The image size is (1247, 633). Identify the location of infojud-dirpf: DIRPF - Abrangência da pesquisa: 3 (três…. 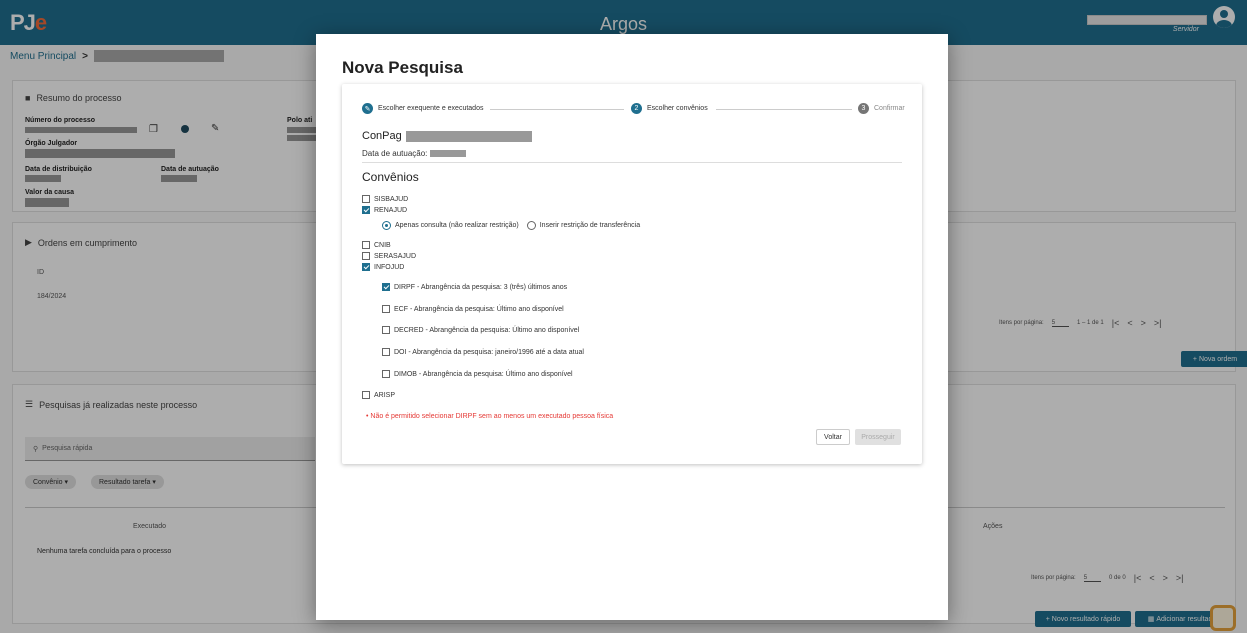
(474, 287).